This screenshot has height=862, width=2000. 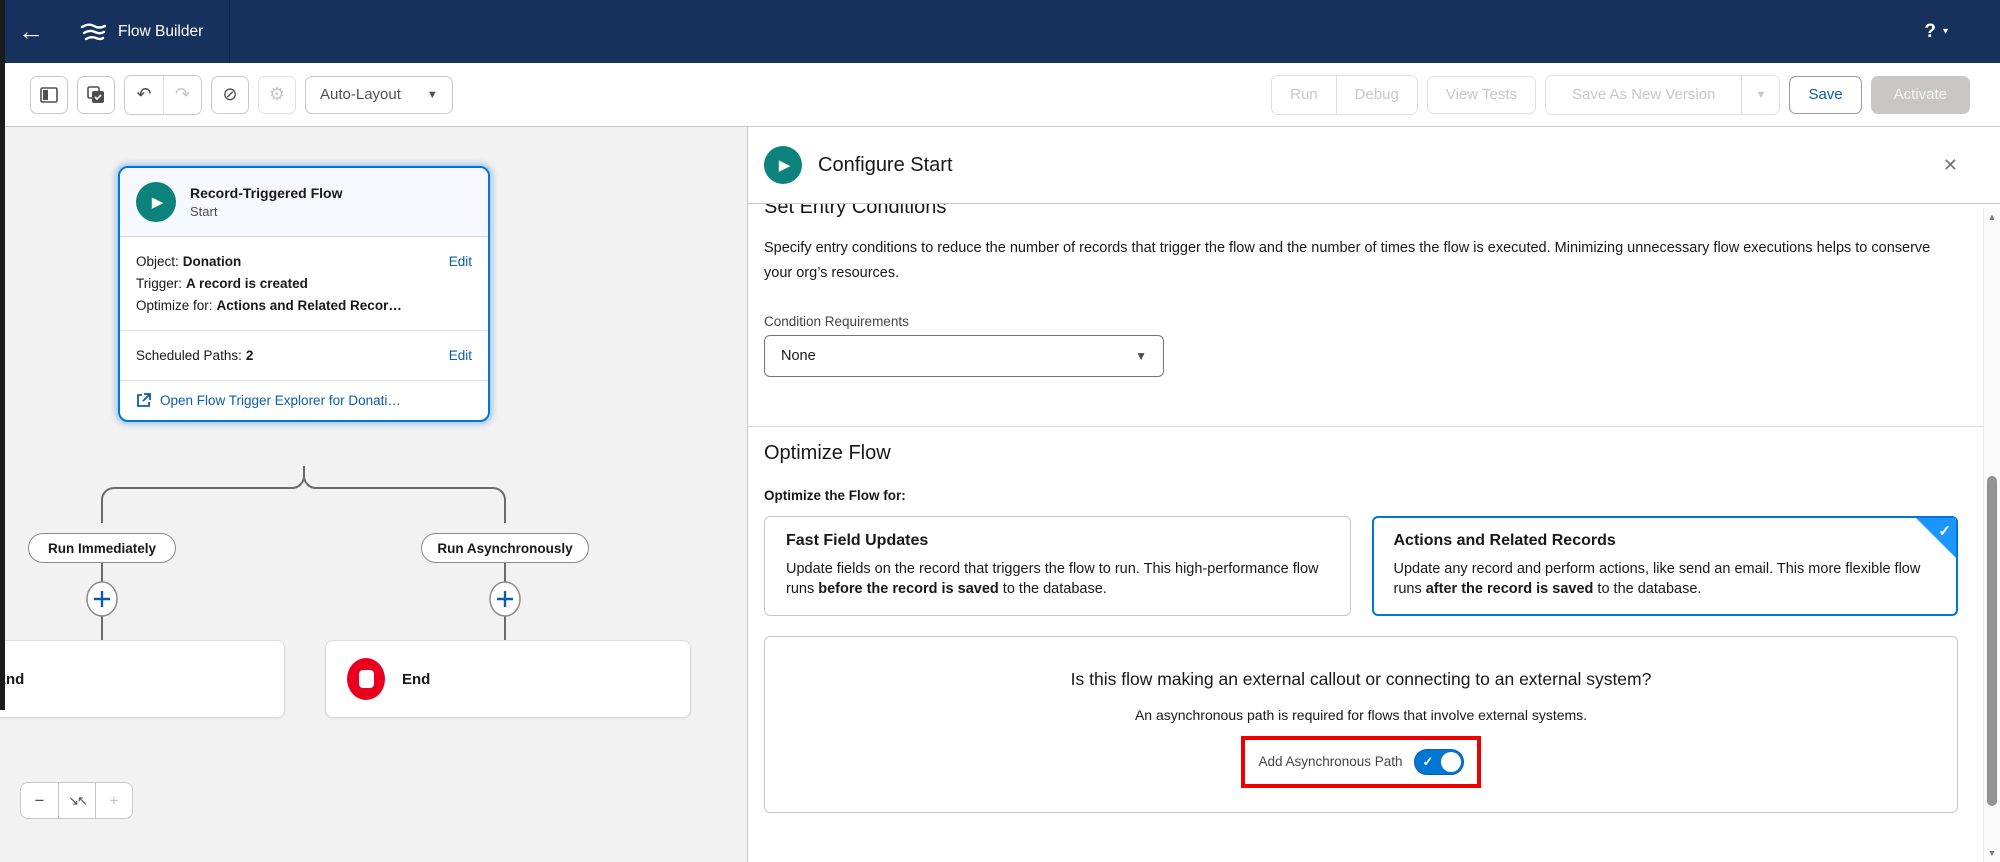 What do you see at coordinates (857, 540) in the screenshot?
I see `option-title: Fast Field Updates` at bounding box center [857, 540].